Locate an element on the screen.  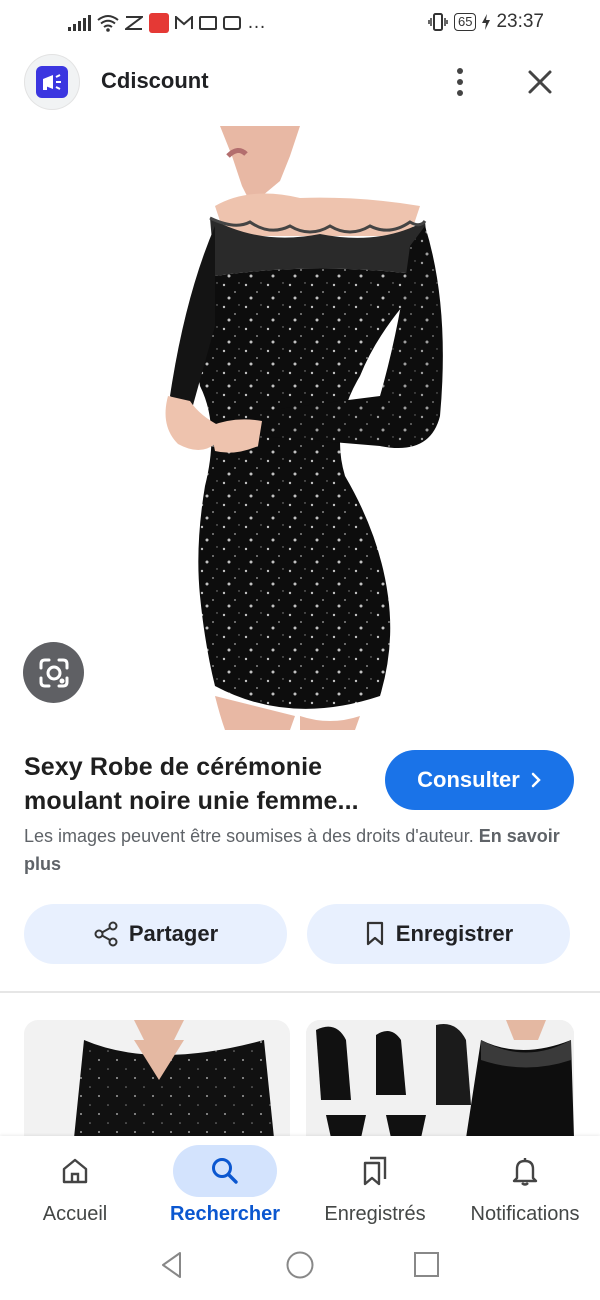
wifi-icon is located at coordinates (108, 23).